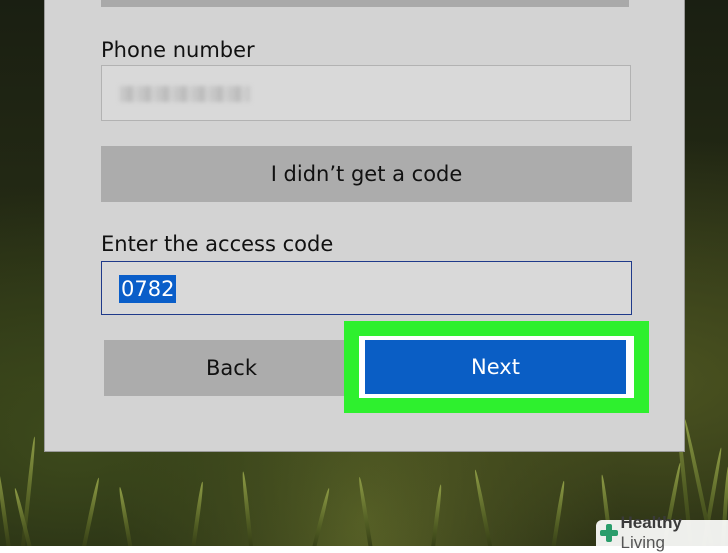 The height and width of the screenshot is (553, 728). Describe the element at coordinates (609, 533) in the screenshot. I see `cross-icon` at that location.